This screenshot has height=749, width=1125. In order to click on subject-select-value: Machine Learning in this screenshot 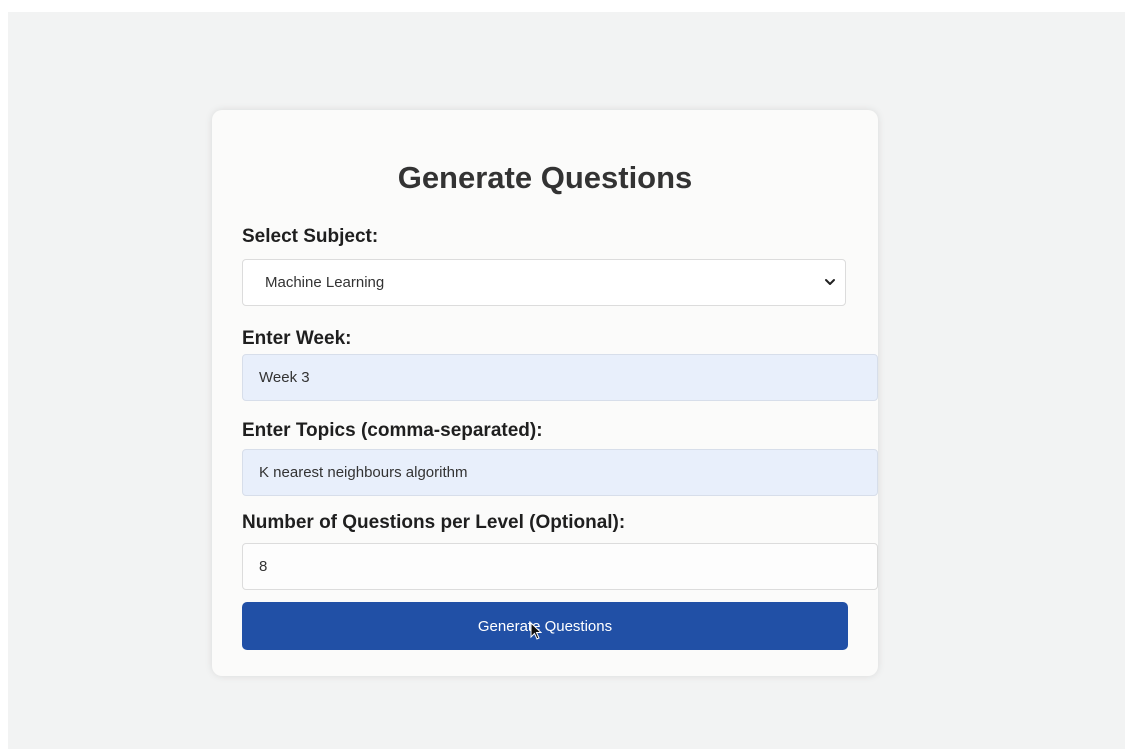, I will do `click(325, 282)`.